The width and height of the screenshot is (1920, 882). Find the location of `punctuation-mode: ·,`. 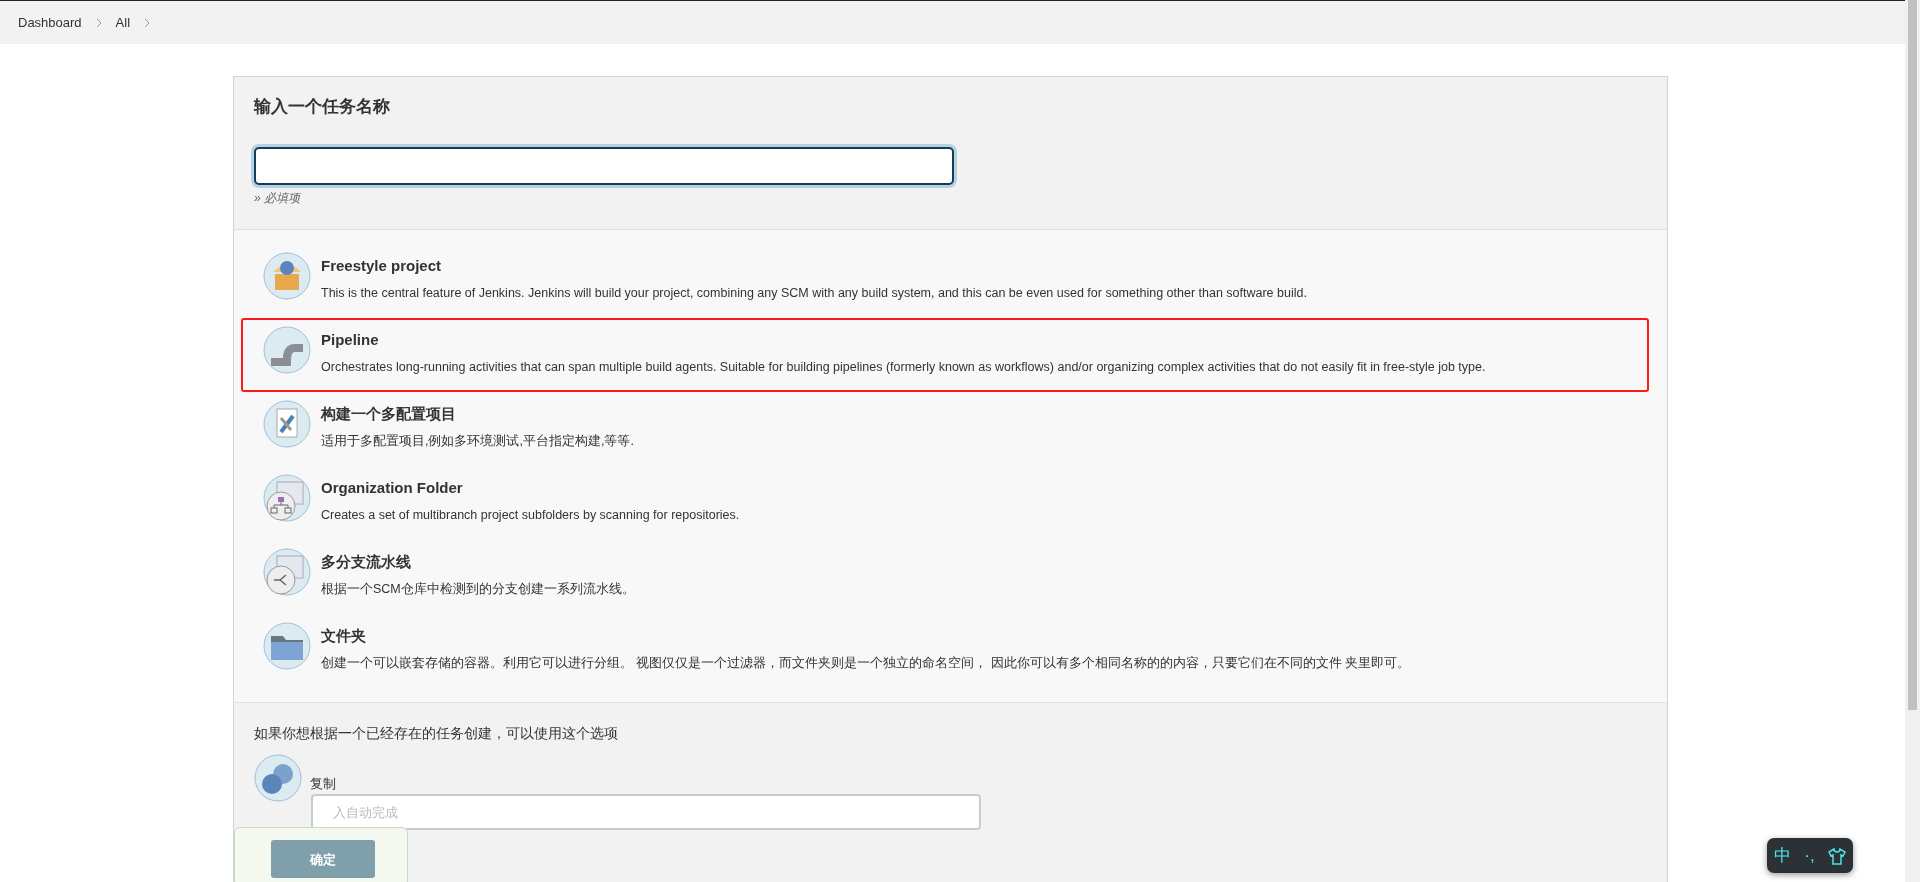

punctuation-mode: ·, is located at coordinates (1809, 855).